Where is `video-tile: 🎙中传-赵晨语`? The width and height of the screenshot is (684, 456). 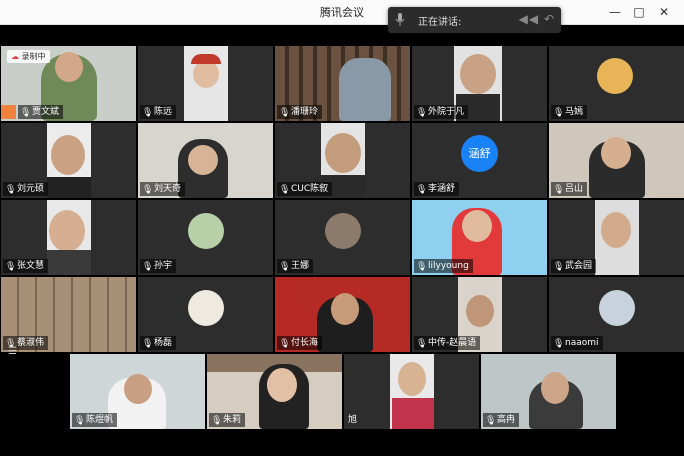
video-tile: 🎙中传-赵晨语 is located at coordinates (479, 314).